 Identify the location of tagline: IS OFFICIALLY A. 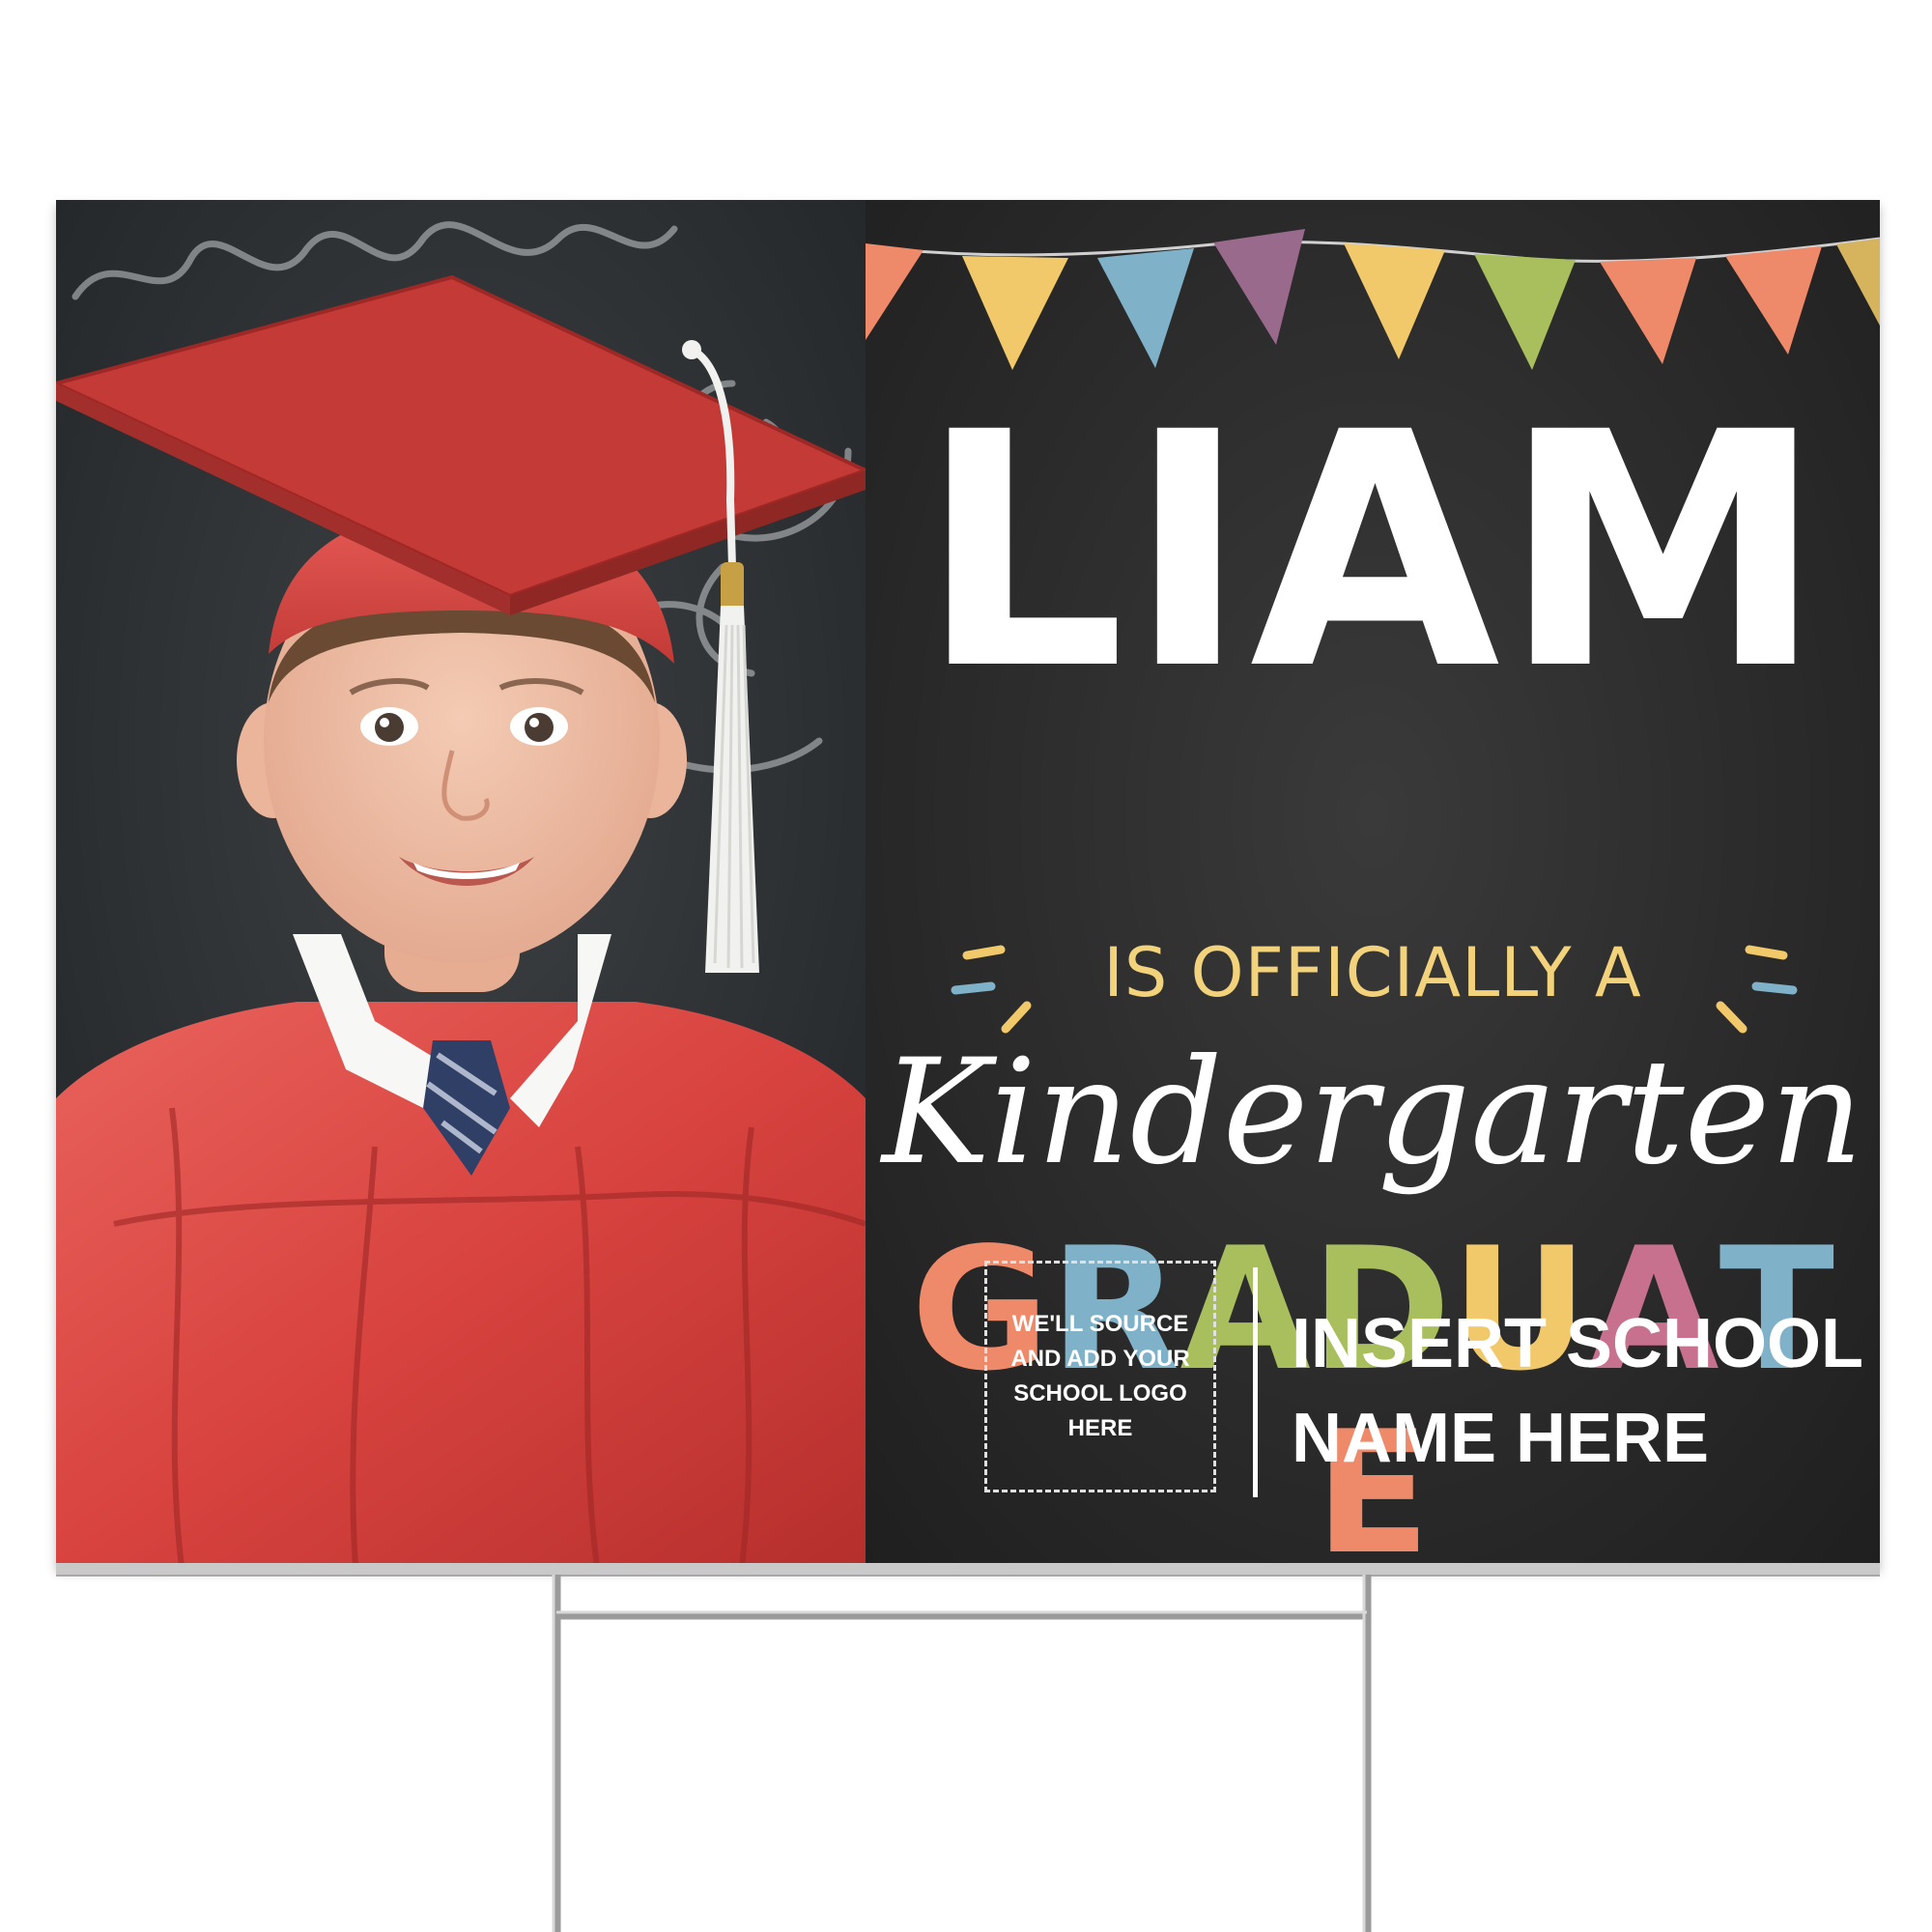
(1372, 972).